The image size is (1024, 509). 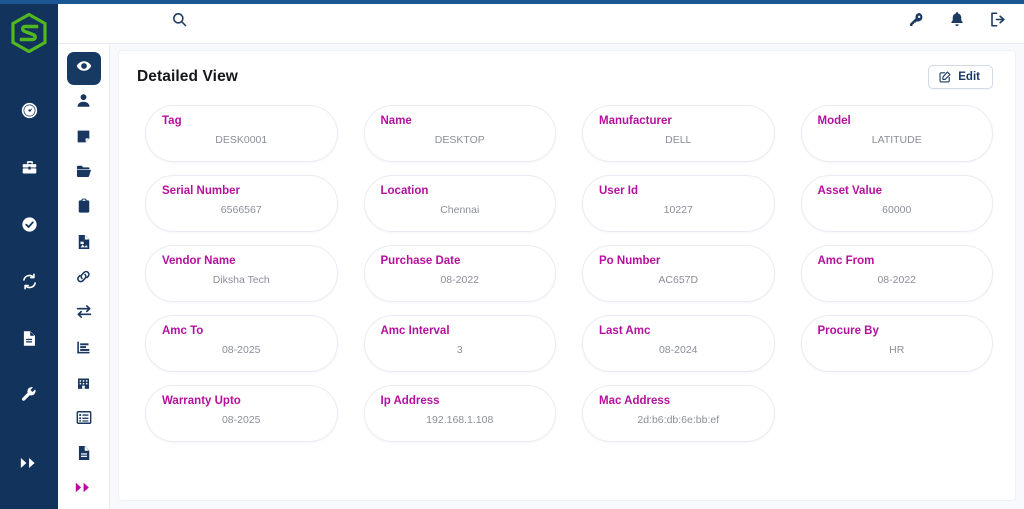 I want to click on double-chevron-right-icon, so click(x=84, y=490).